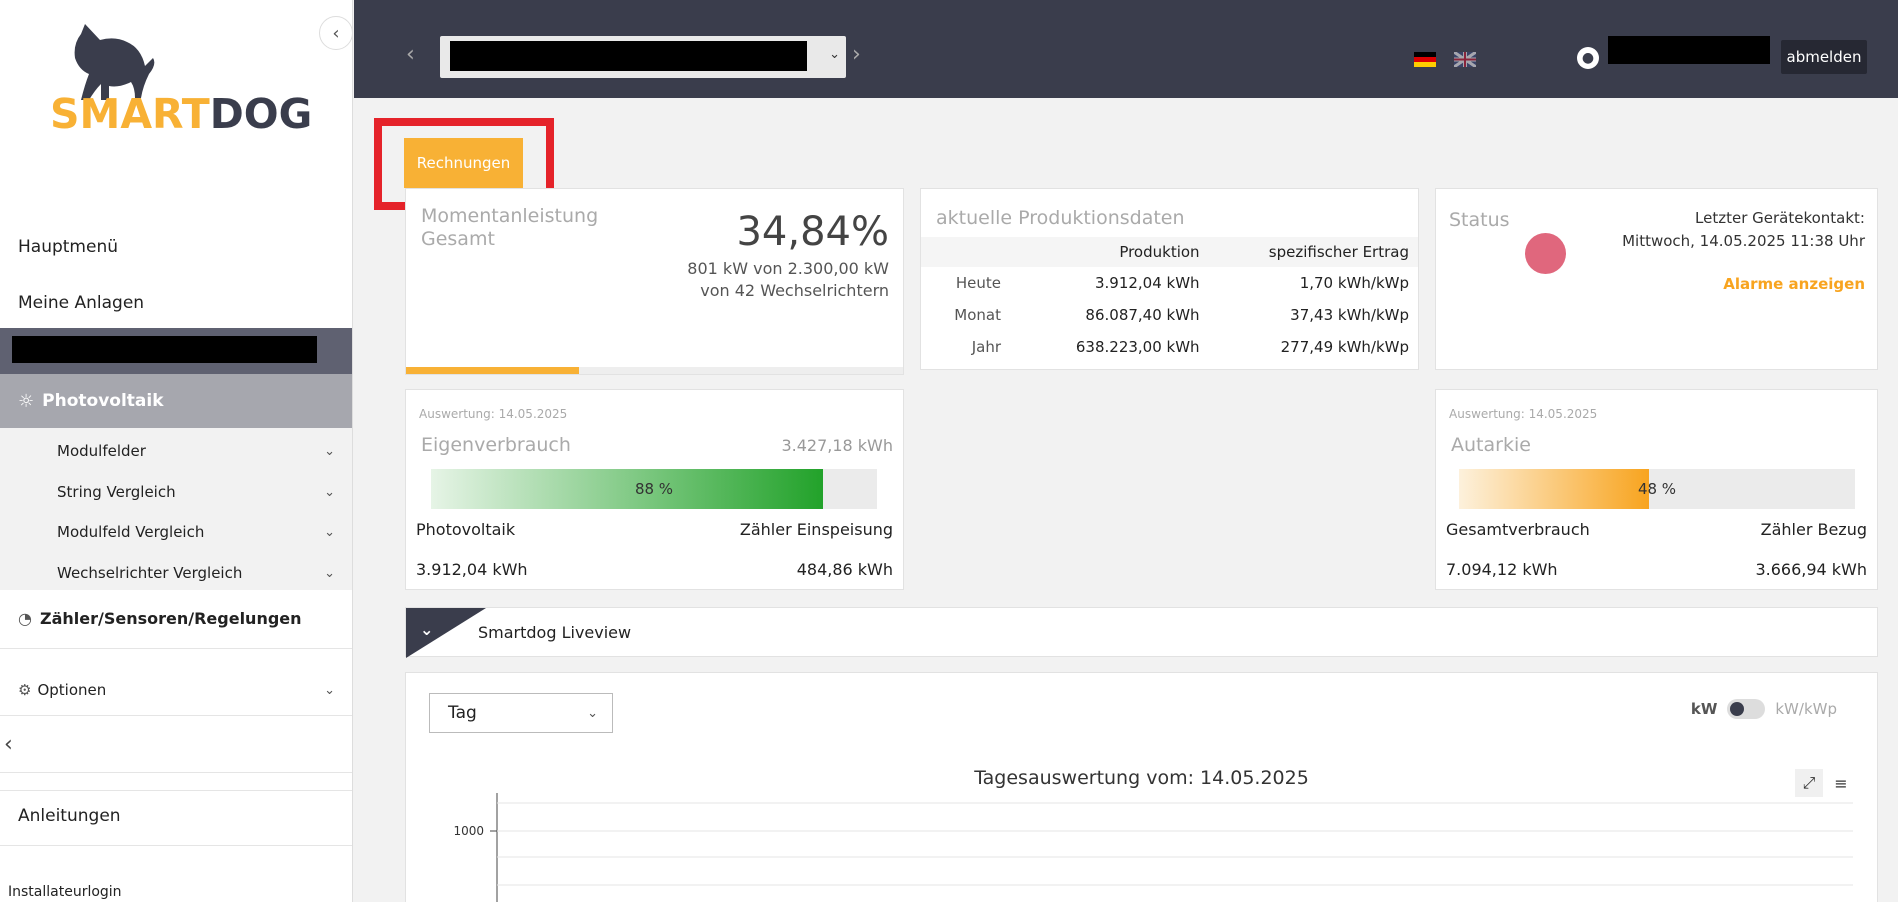  What do you see at coordinates (1479, 220) in the screenshot?
I see `status-title: Status` at bounding box center [1479, 220].